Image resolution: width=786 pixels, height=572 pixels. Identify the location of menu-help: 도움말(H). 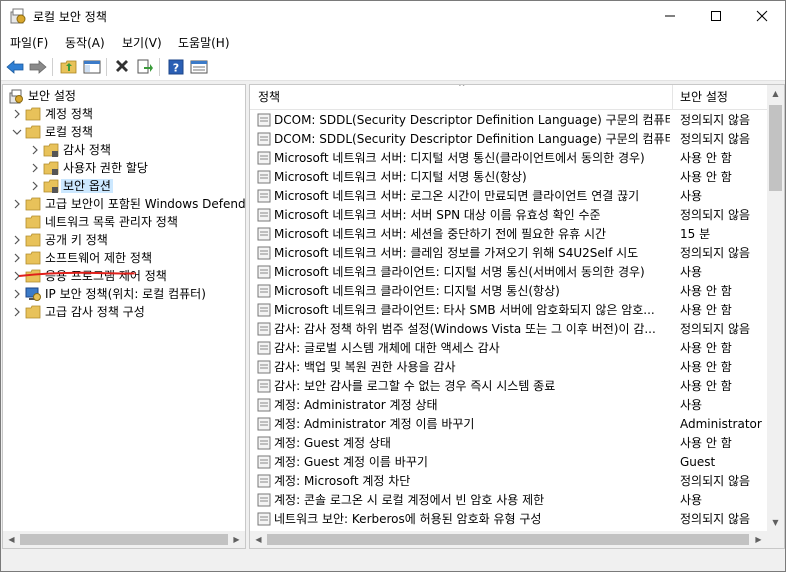
(204, 42).